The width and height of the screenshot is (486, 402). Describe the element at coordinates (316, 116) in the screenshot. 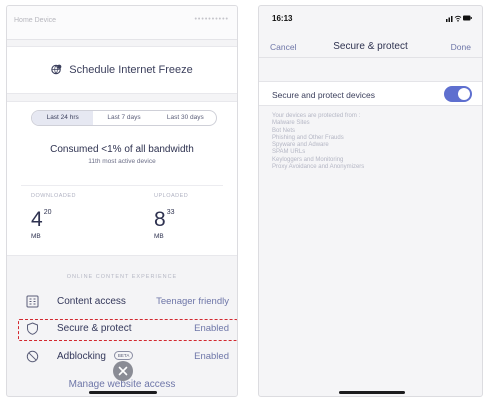

I see `protection-intro: Your devices are protected from :` at that location.